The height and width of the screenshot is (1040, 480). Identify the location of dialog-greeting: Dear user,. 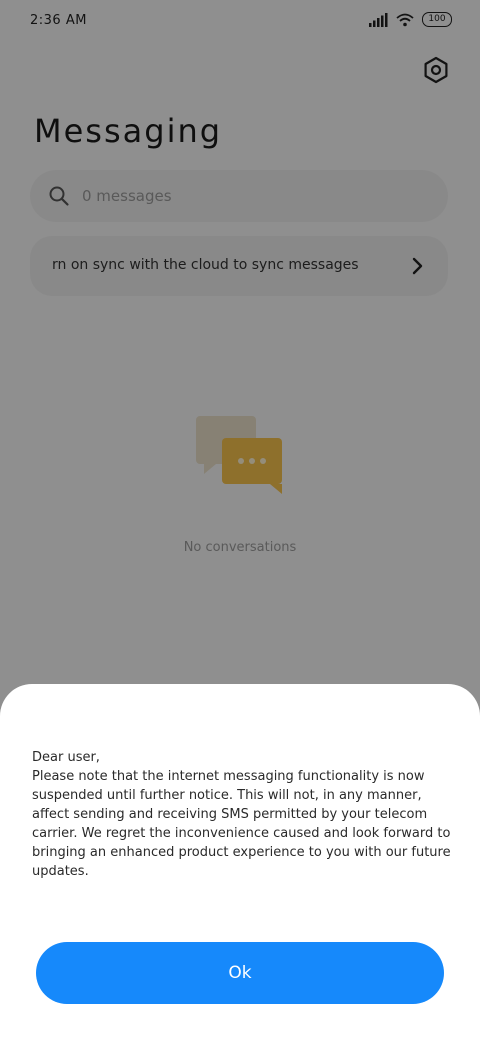
(66, 757).